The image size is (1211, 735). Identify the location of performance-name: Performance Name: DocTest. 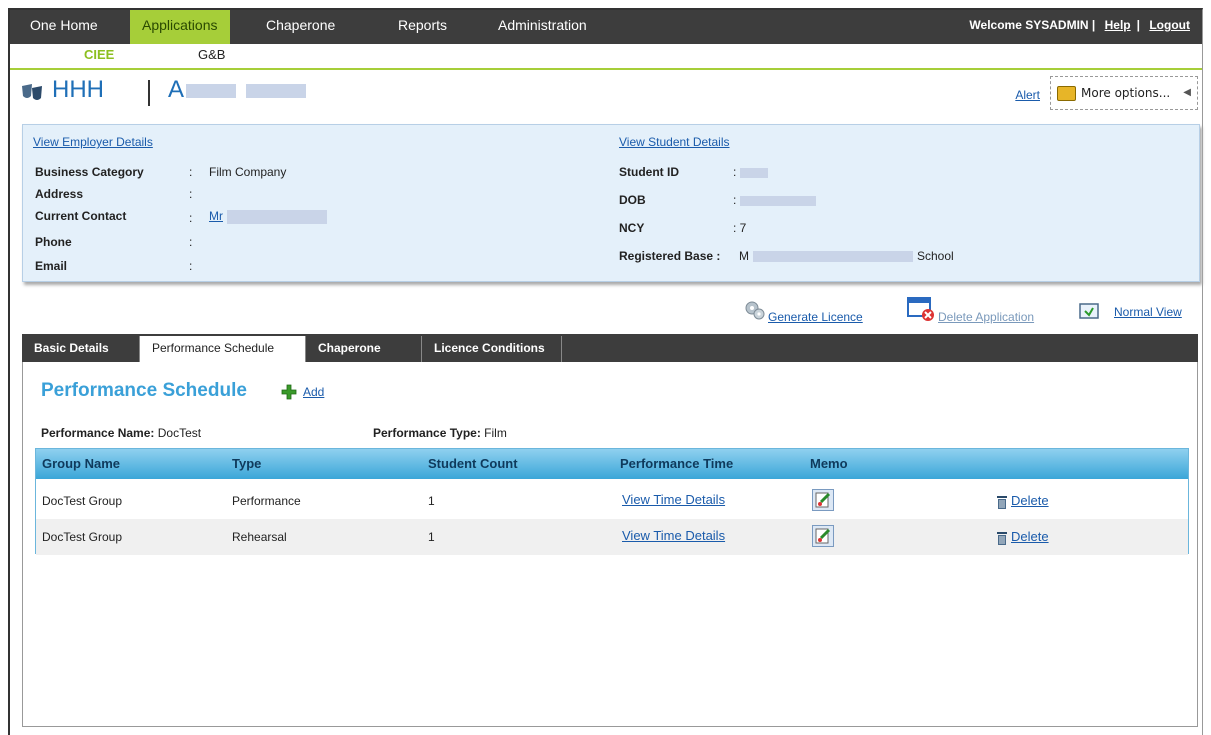
(121, 433).